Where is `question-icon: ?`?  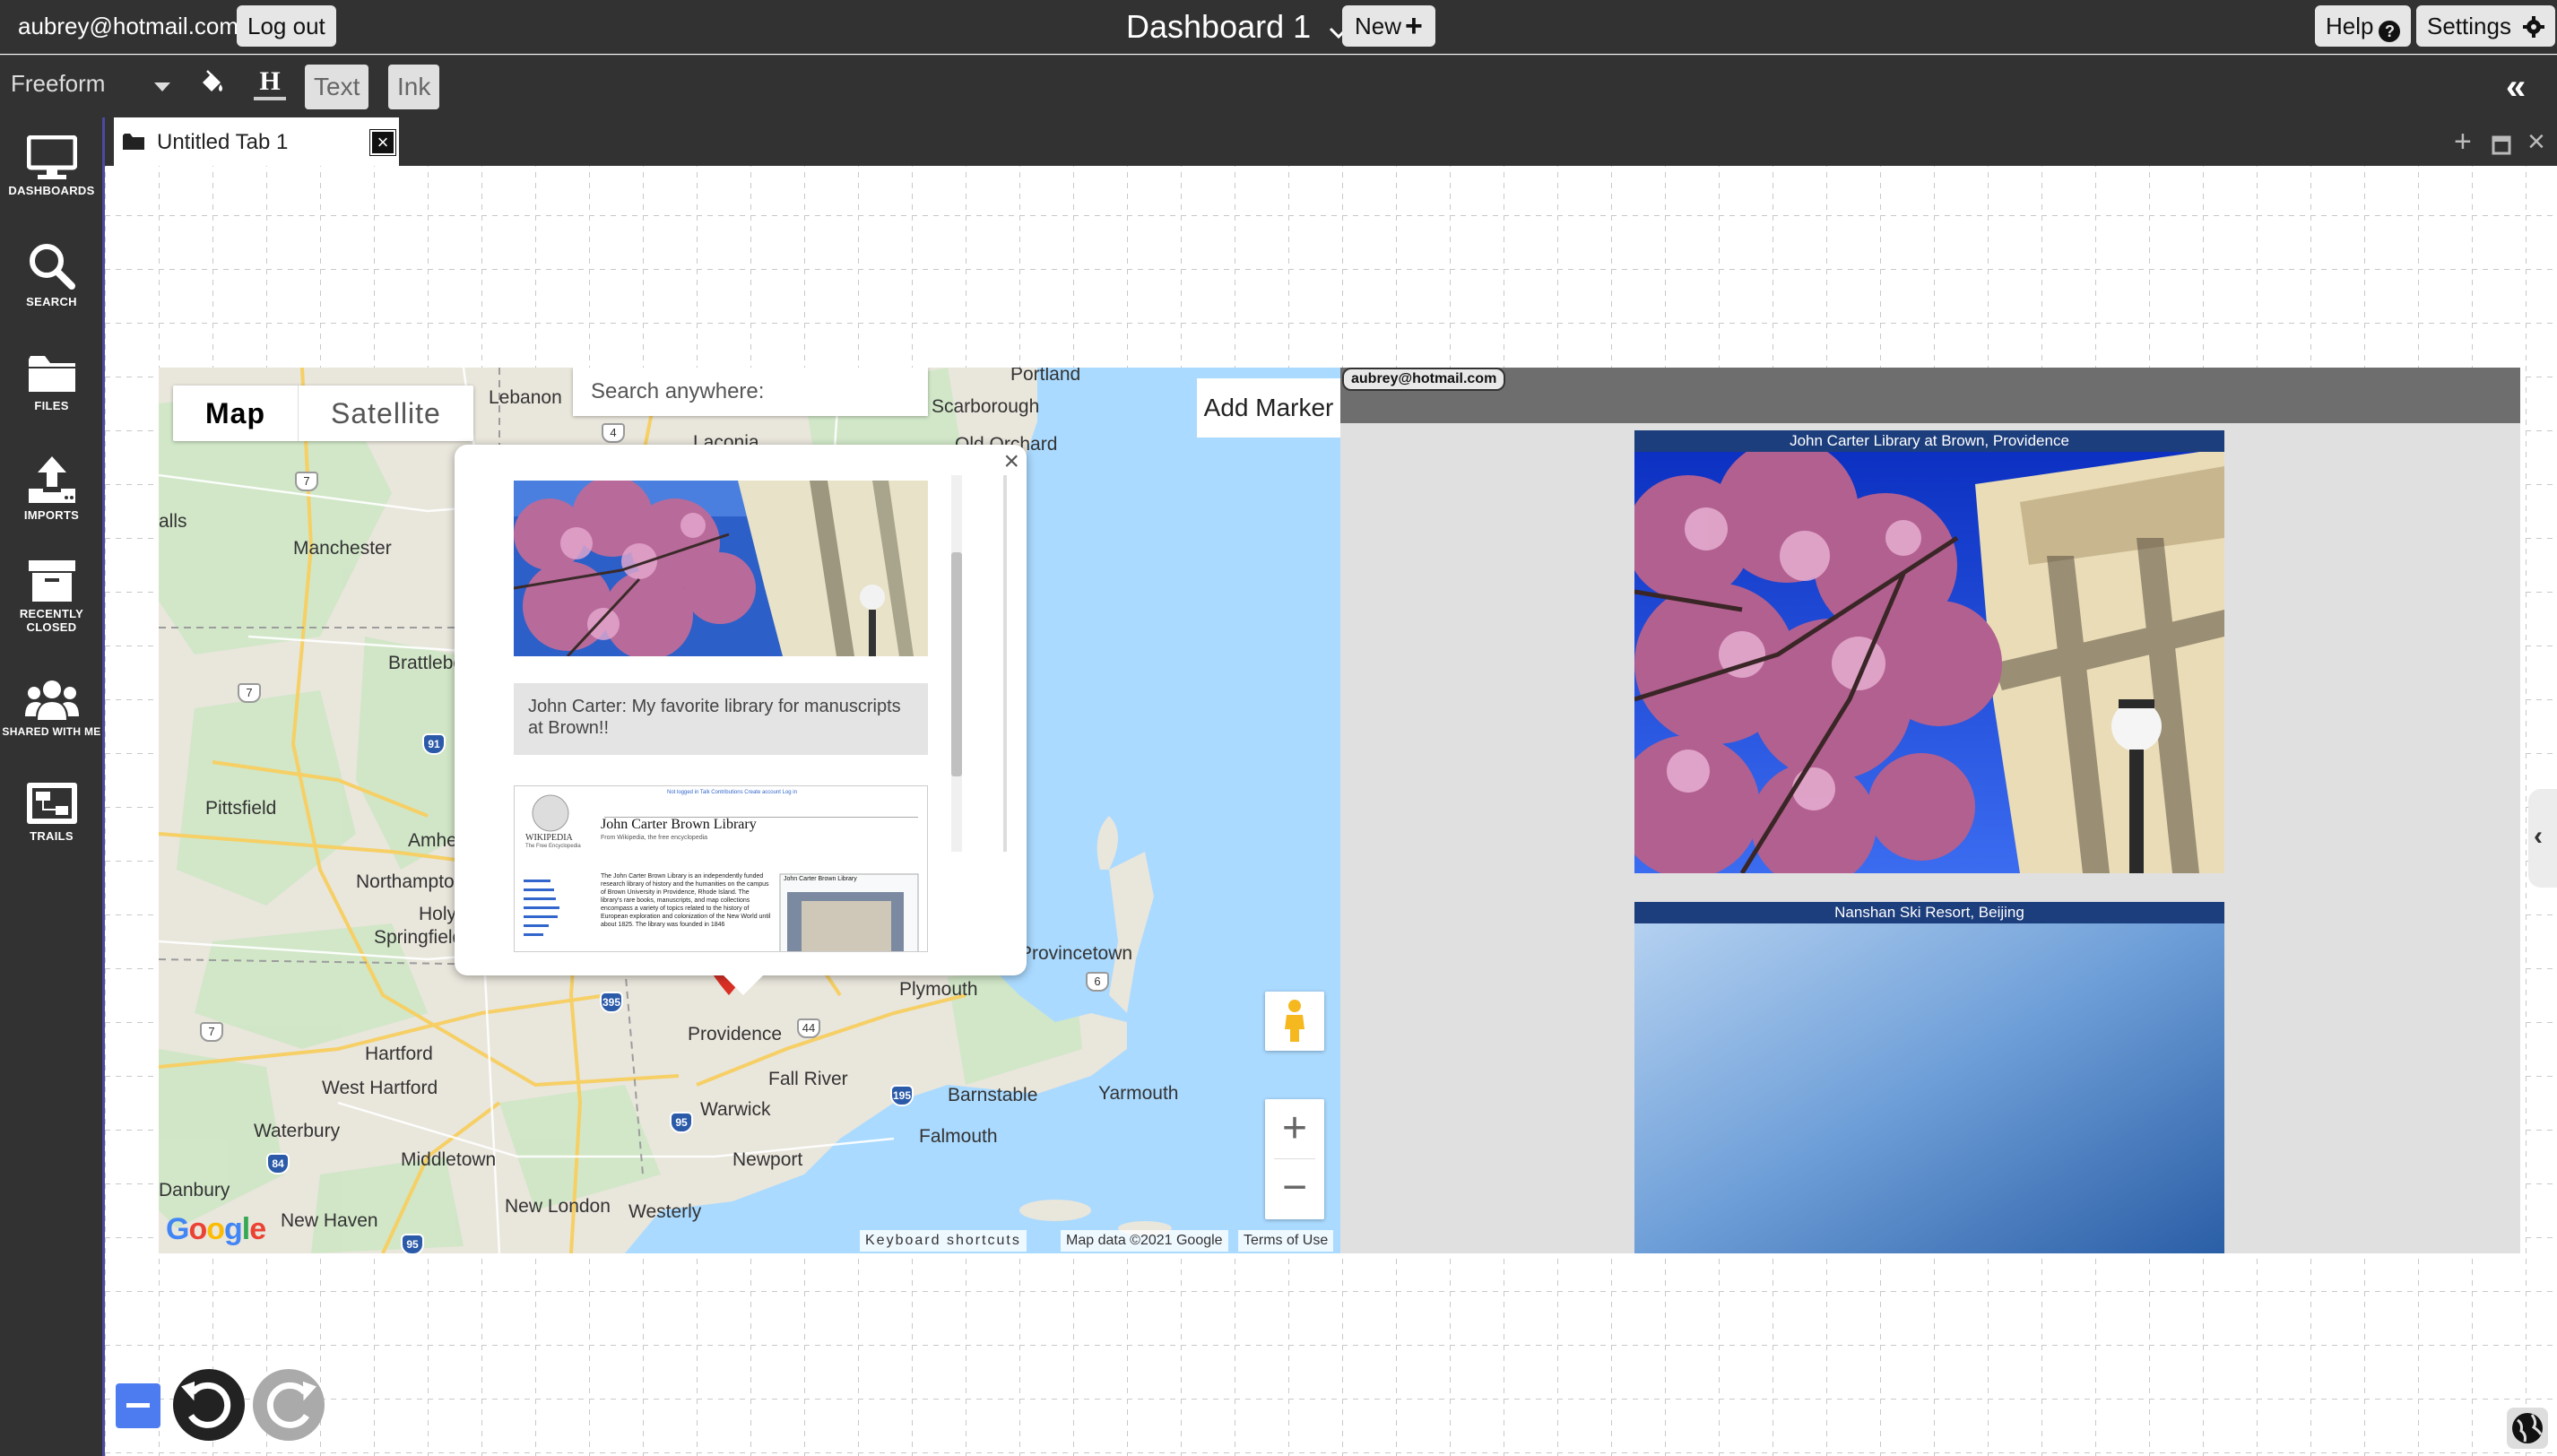 question-icon: ? is located at coordinates (2390, 32).